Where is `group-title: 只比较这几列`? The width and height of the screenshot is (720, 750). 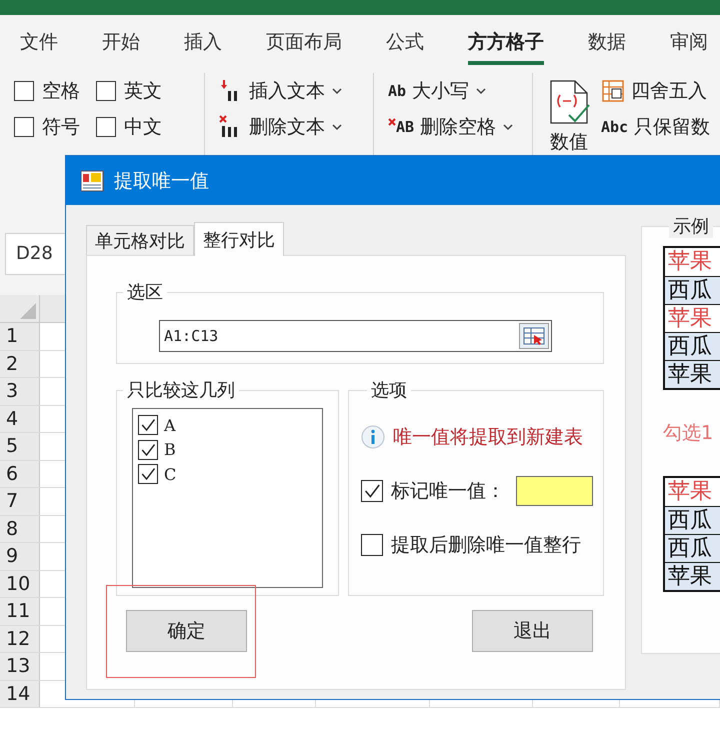 group-title: 只比较这几列 is located at coordinates (181, 390).